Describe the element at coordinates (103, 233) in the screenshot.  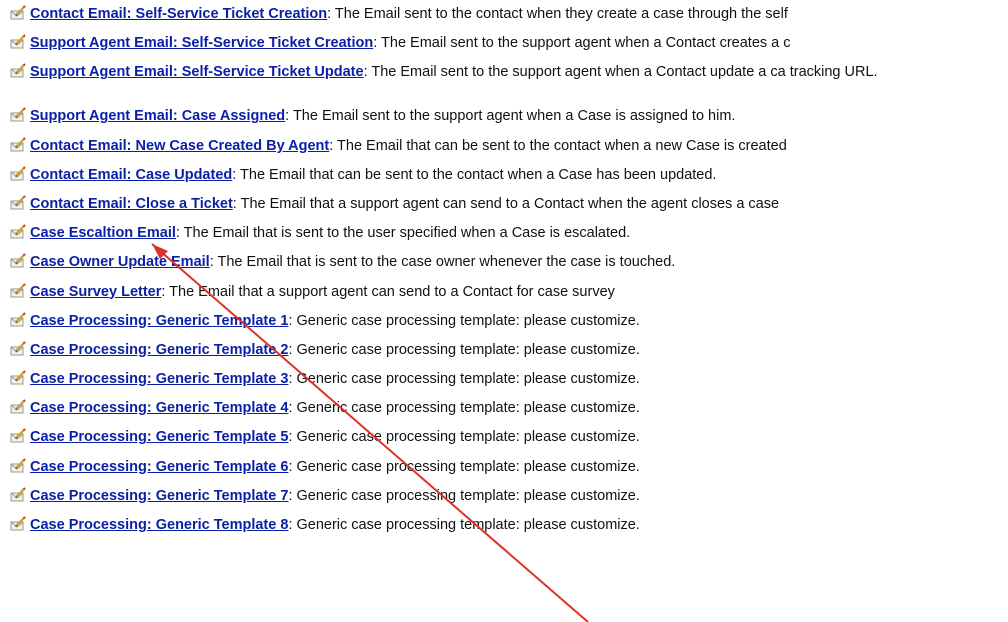
I see `template-link: Case Escaltion Email` at that location.